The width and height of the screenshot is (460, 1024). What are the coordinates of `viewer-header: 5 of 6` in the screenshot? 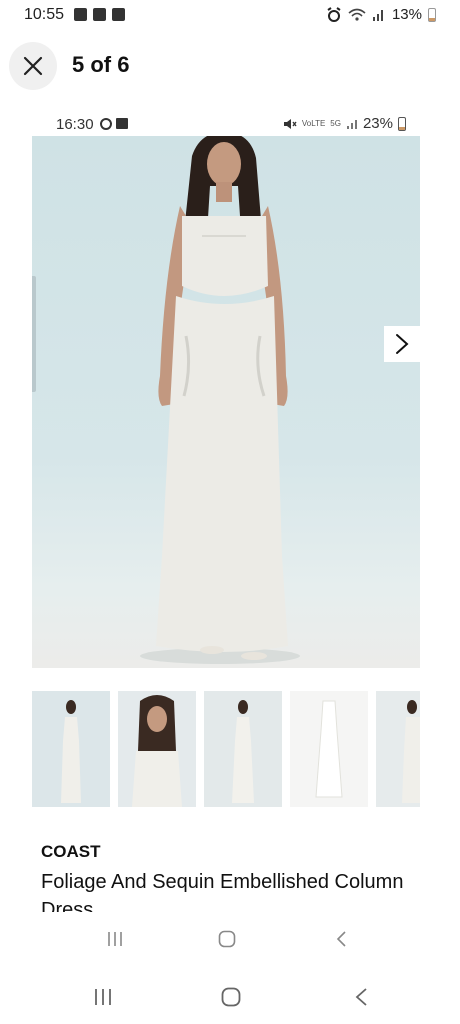 It's located at (230, 66).